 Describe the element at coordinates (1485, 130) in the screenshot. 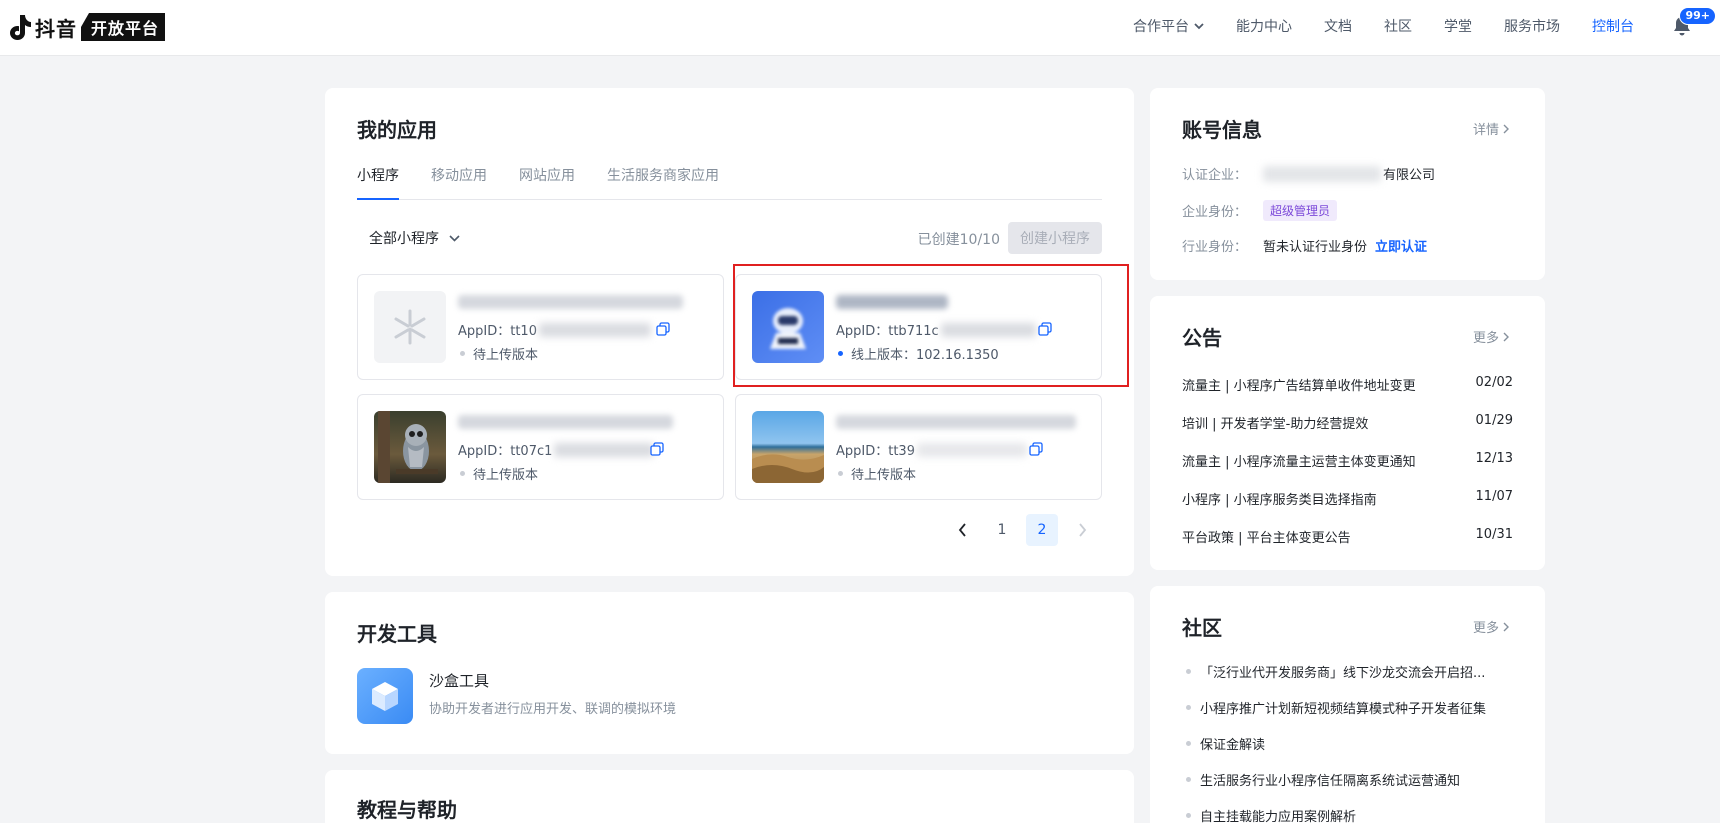

I see `detail-label: 详情` at that location.